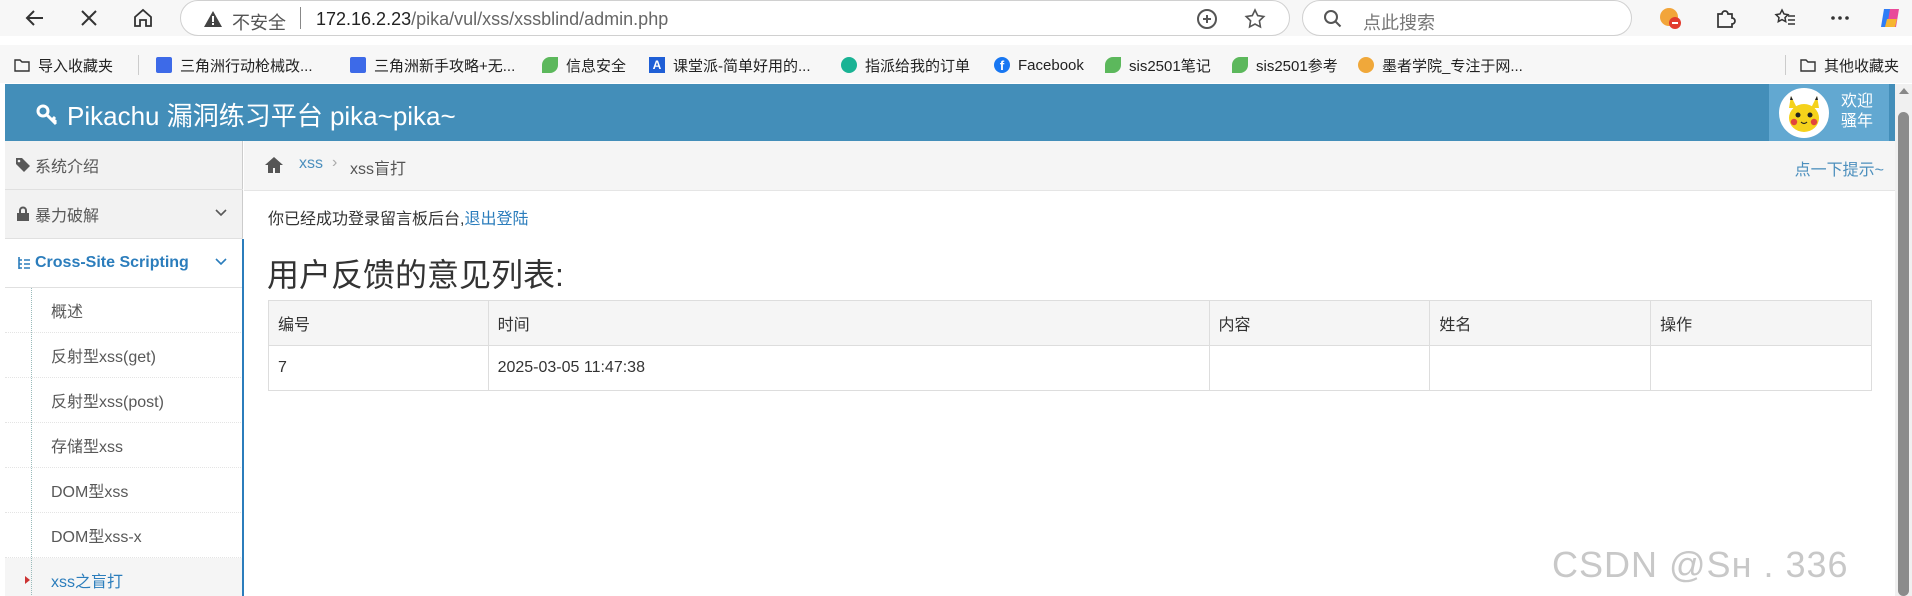 The image size is (1912, 596). Describe the element at coordinates (96, 537) in the screenshot. I see `sidebar-subitem-label: DOM型xss-x` at that location.